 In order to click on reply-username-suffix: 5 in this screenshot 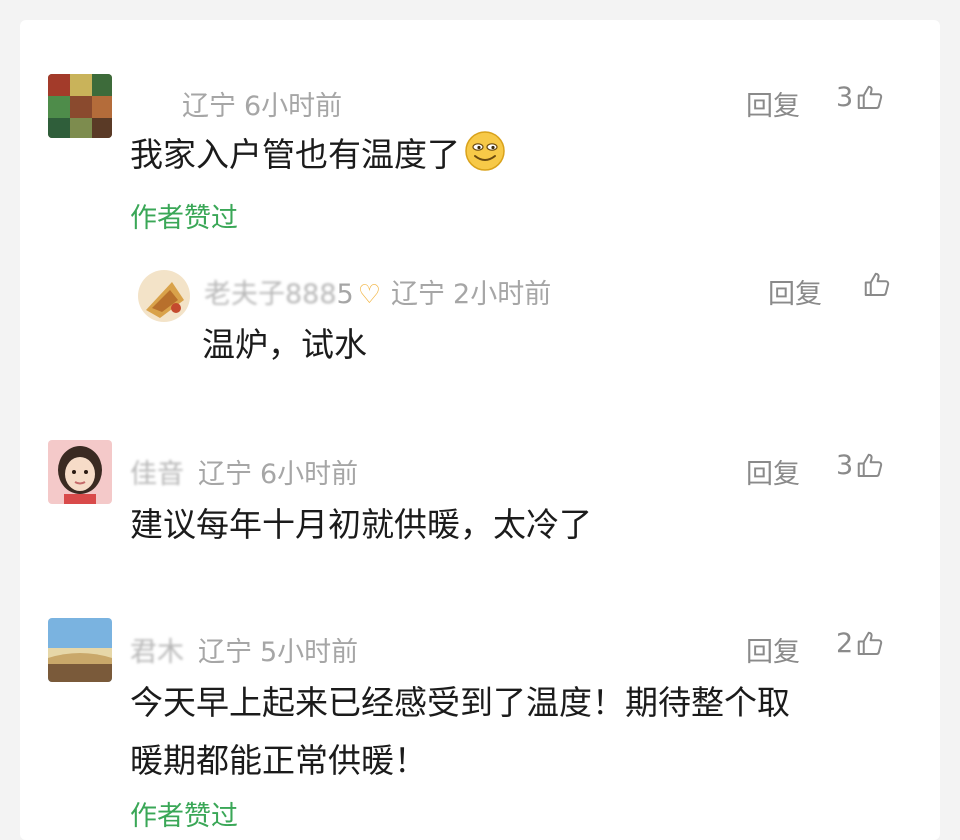, I will do `click(345, 294)`.